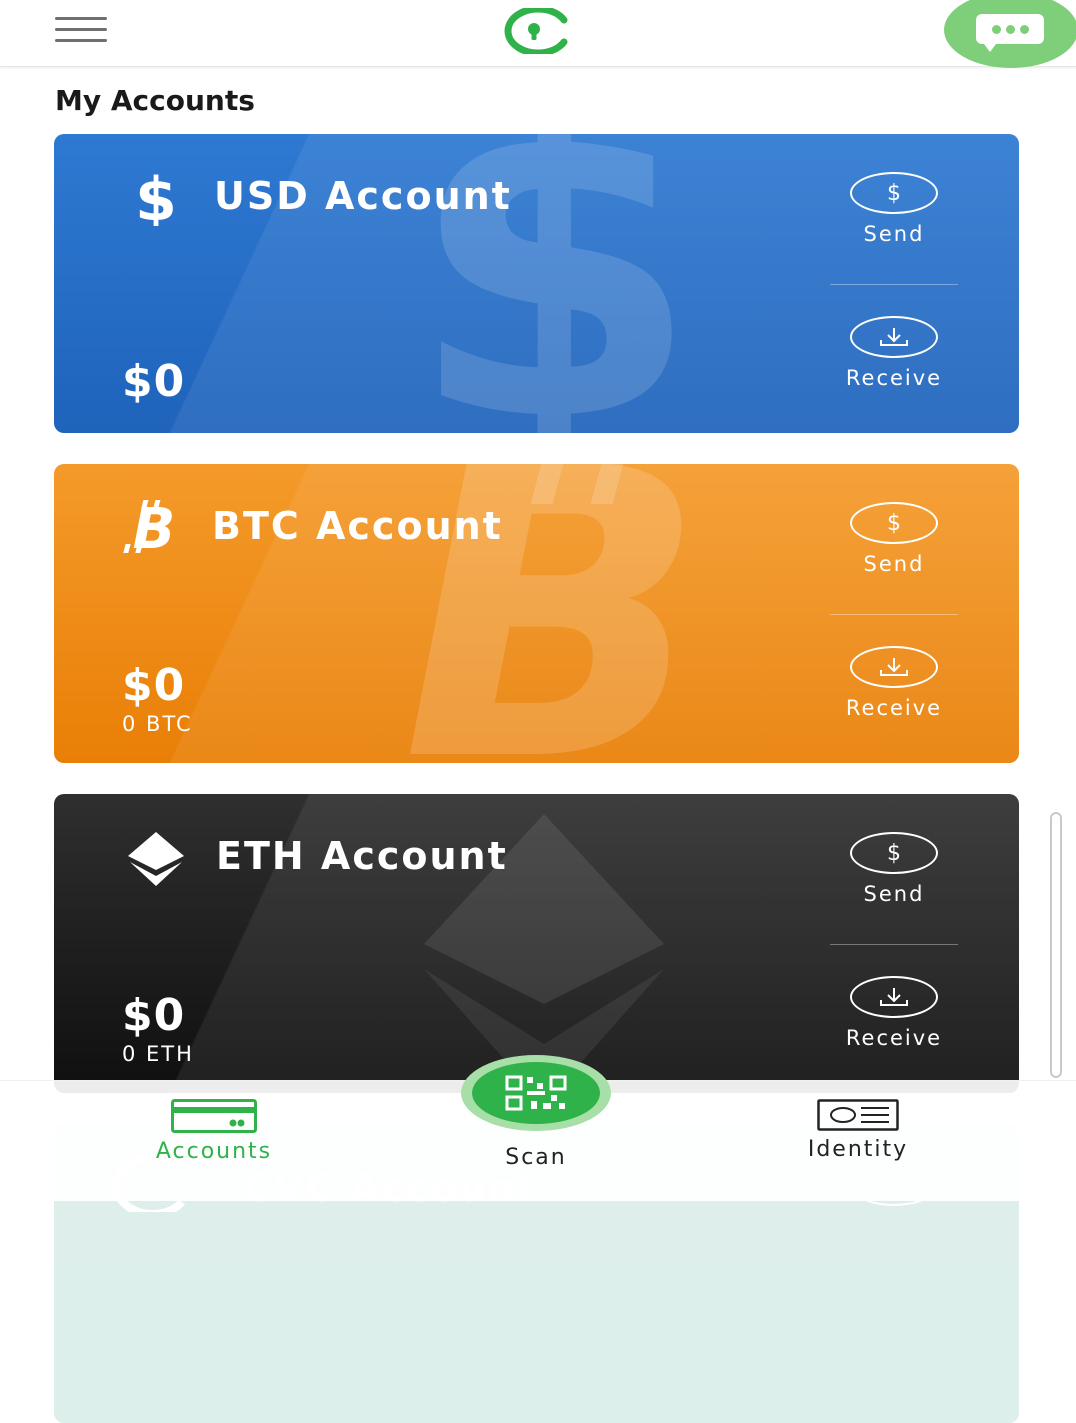 The width and height of the screenshot is (1076, 1423). I want to click on tab-identity: Identity, so click(858, 1130).